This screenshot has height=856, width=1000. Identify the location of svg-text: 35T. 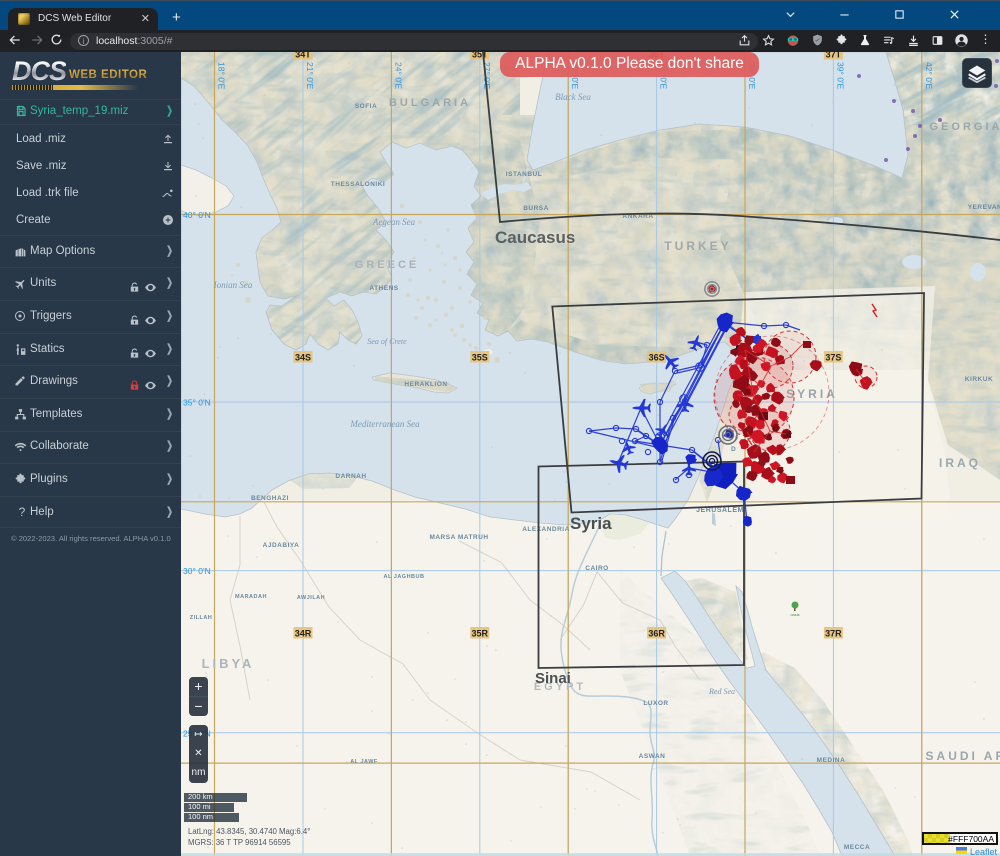
(480, 56).